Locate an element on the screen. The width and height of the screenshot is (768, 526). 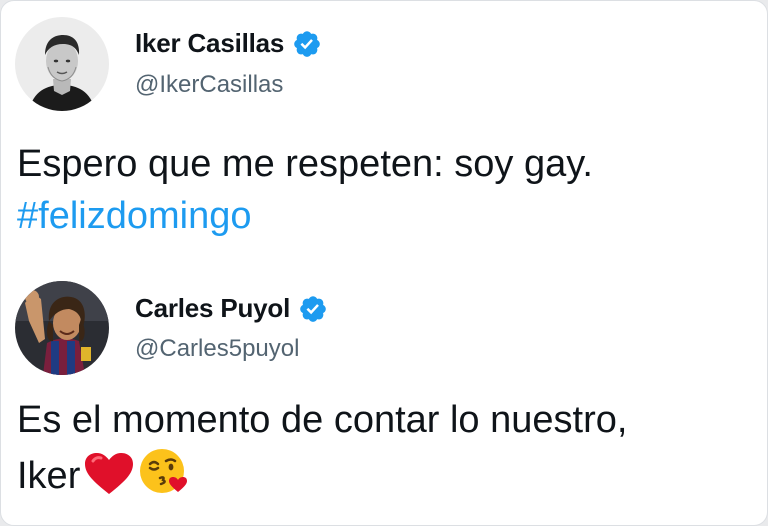
author-name-row: Carles Puyol is located at coordinates (231, 308).